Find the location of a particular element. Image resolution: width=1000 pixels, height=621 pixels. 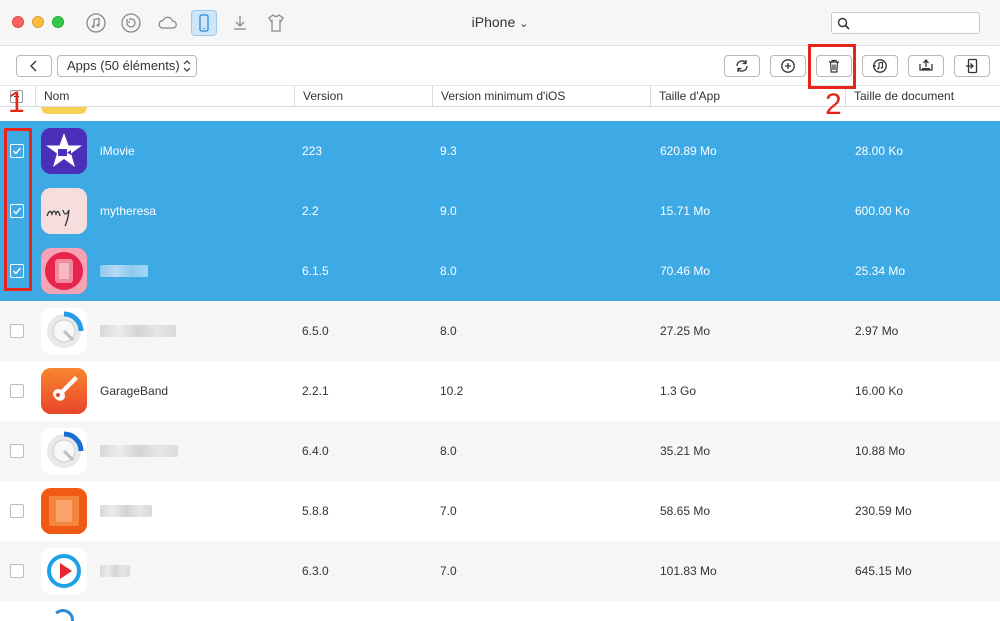

orange-app-icon is located at coordinates (64, 511).